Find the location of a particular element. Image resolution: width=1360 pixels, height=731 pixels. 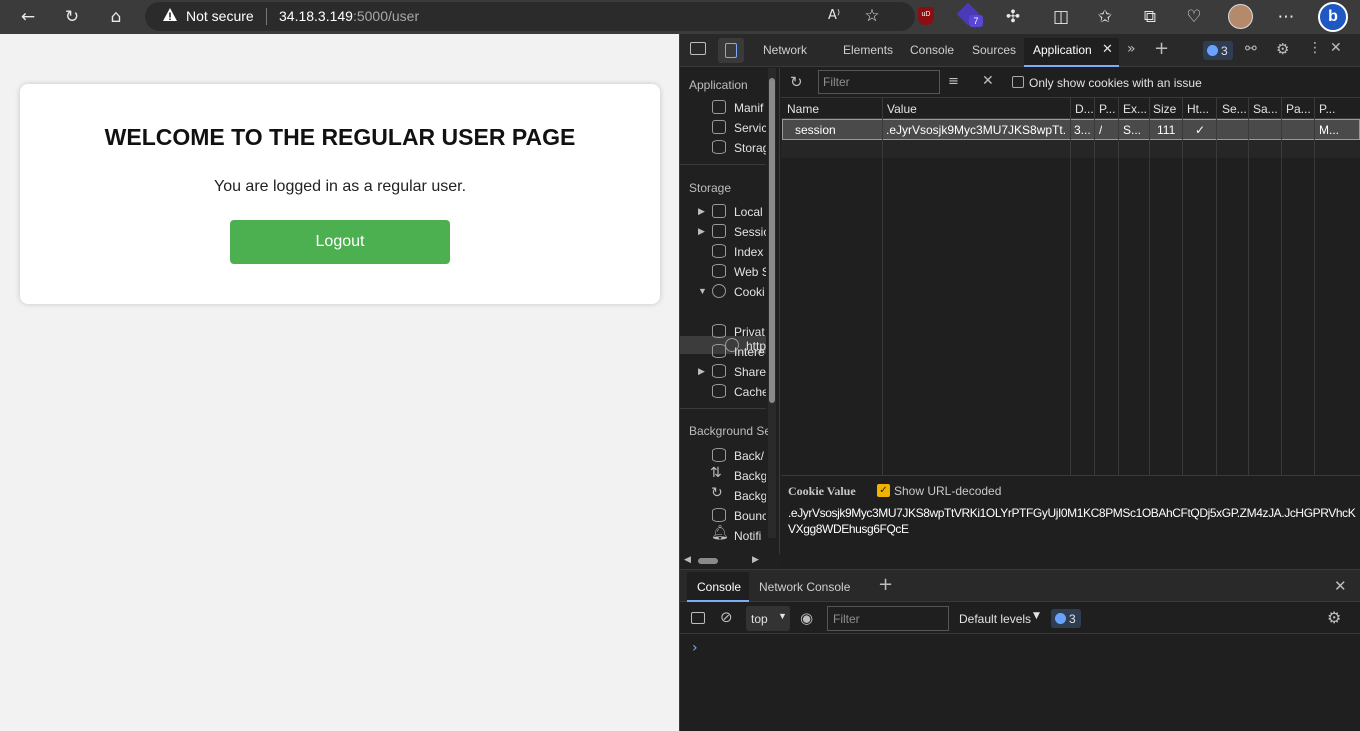

cell-size: 111 is located at coordinates (1166, 130).